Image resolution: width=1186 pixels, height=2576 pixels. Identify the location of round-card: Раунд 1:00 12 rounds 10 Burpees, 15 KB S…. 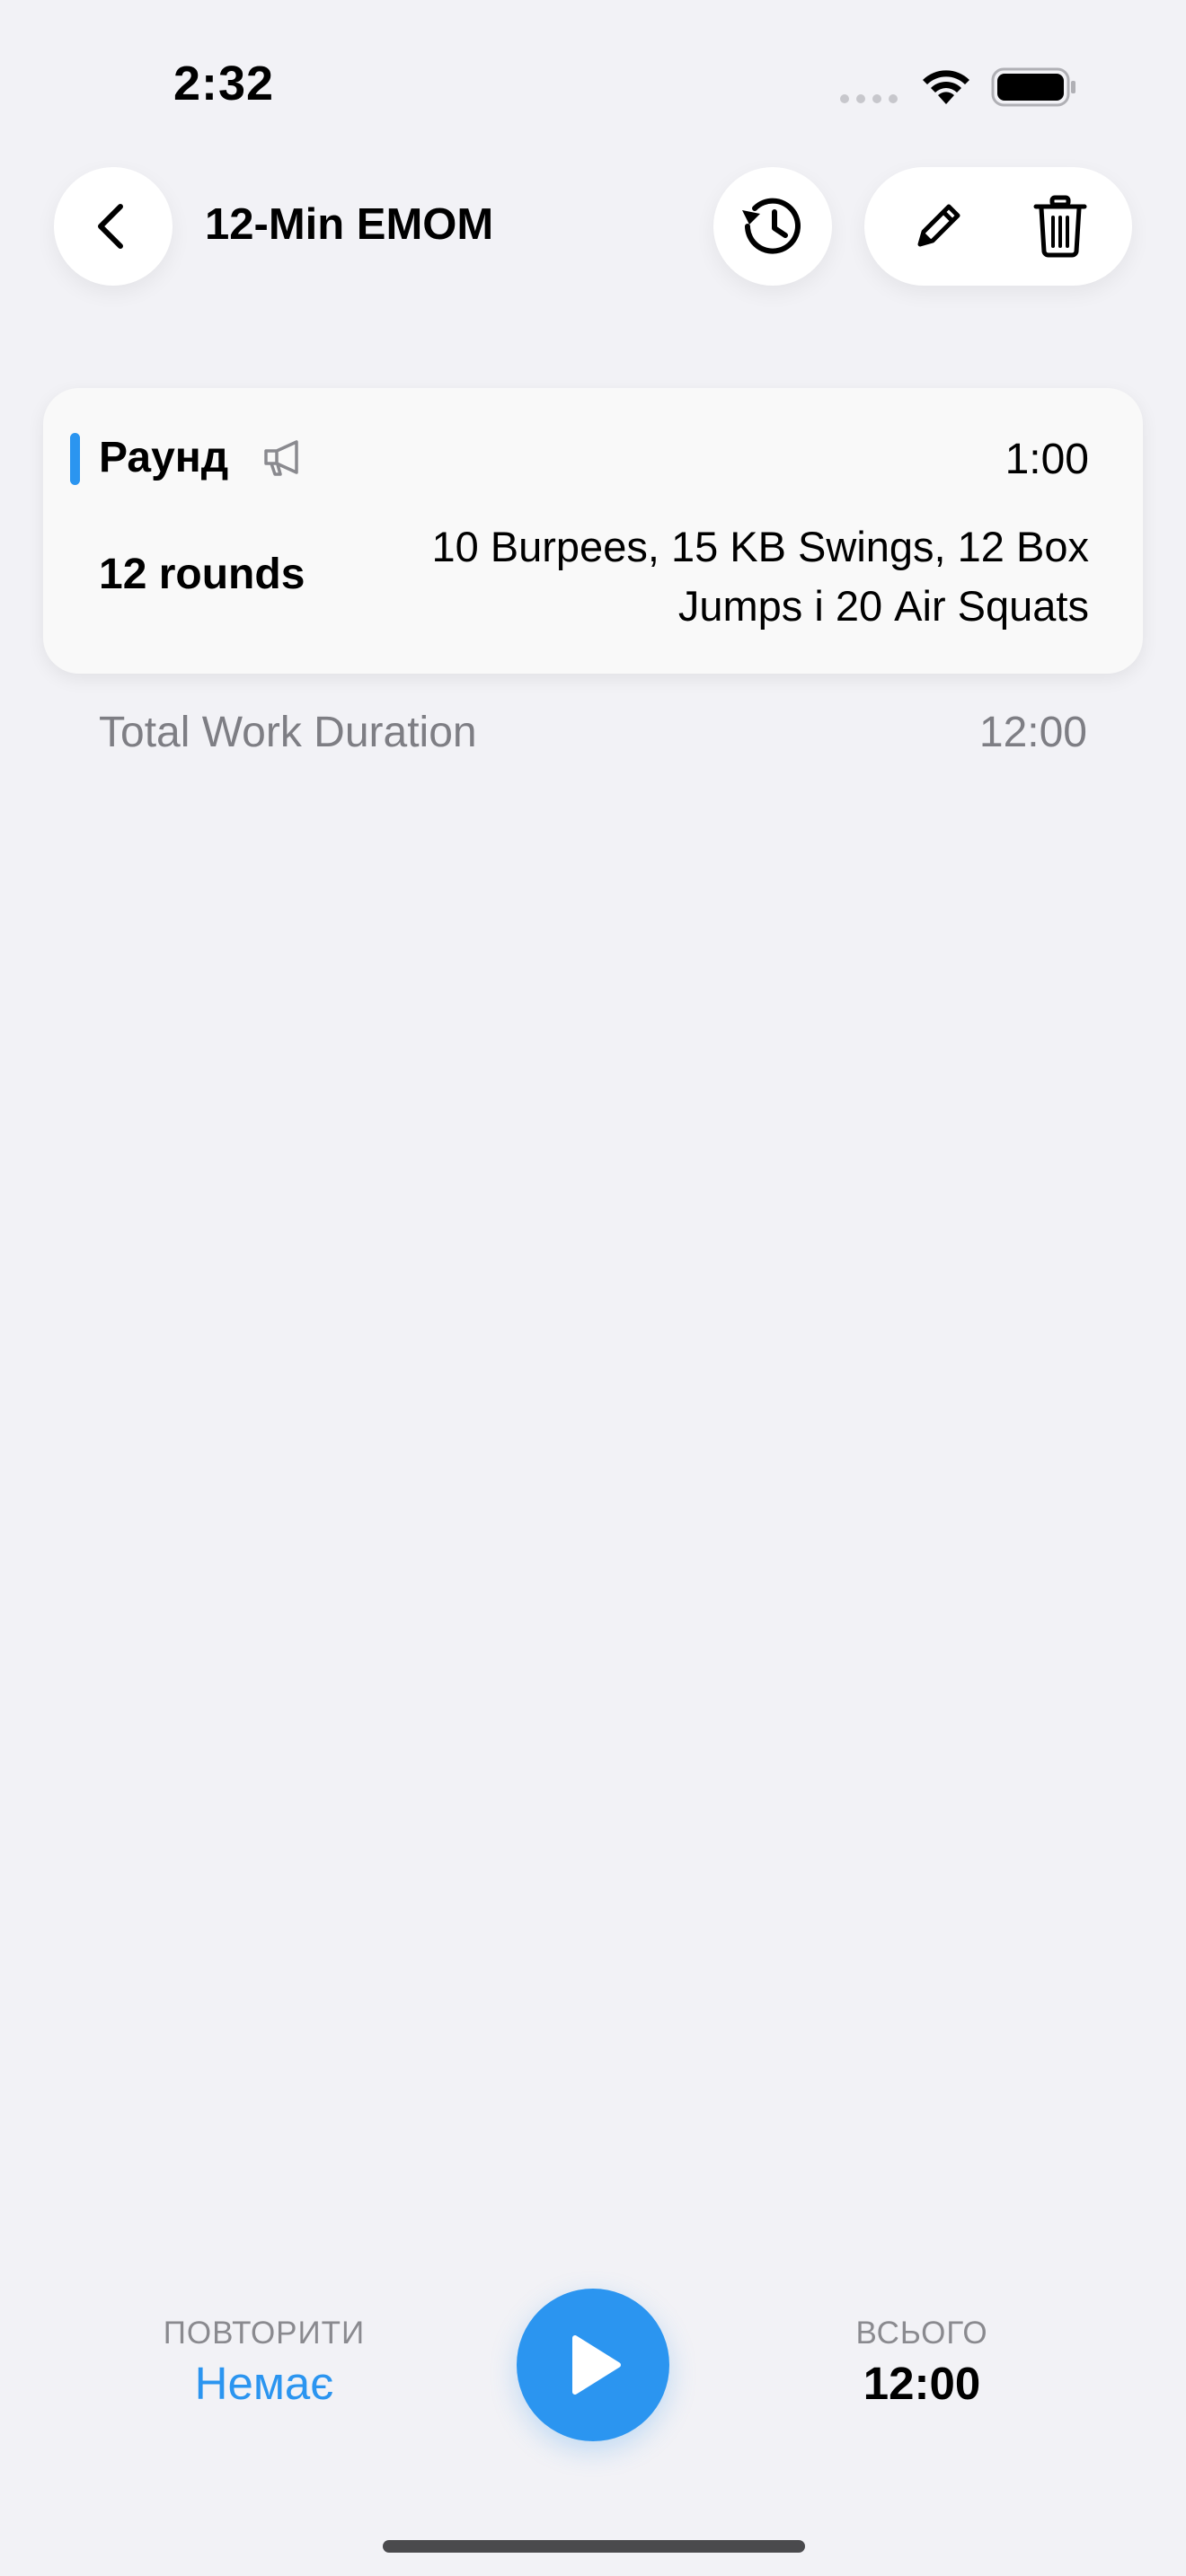
(593, 531).